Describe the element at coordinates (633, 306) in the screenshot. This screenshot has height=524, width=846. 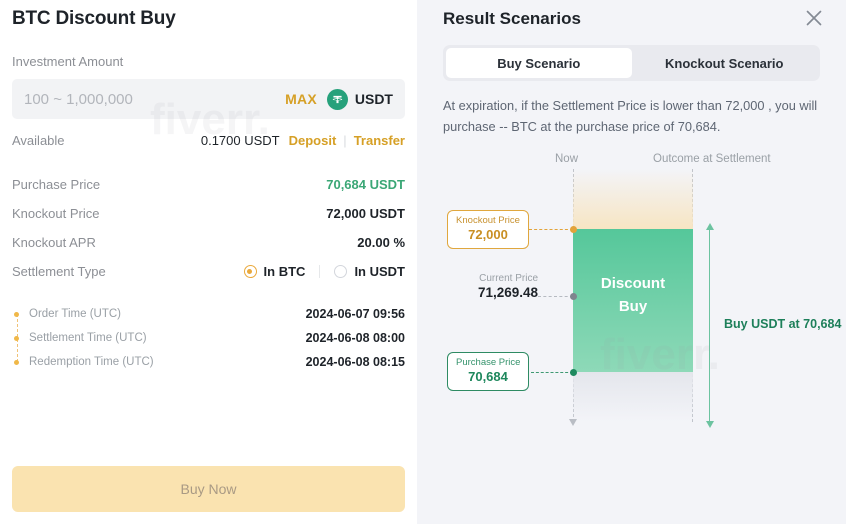
I see `band-label-line2: Buy` at that location.